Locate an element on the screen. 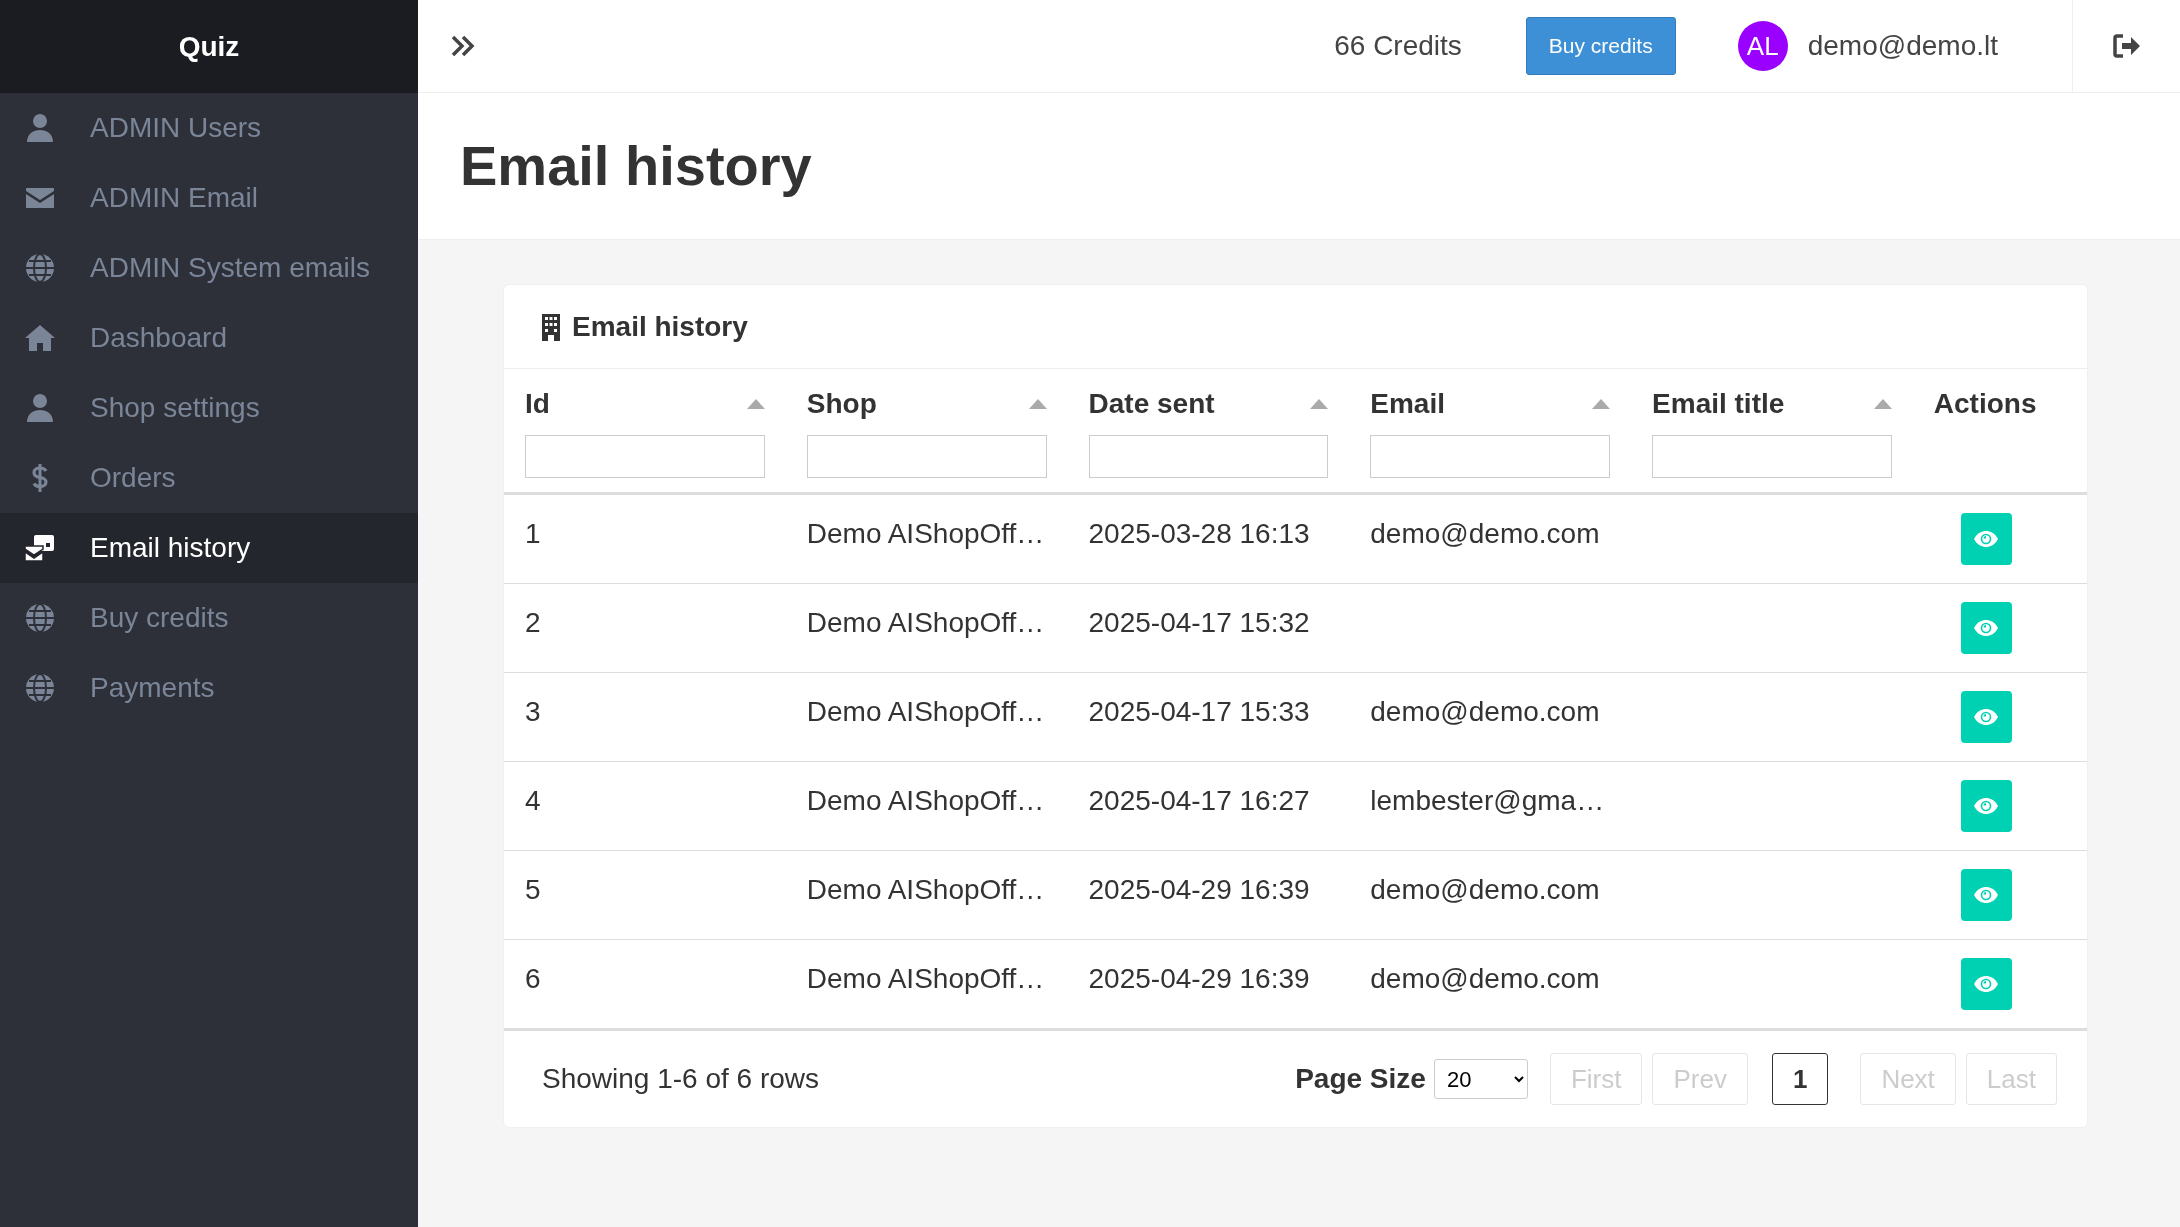 The width and height of the screenshot is (2180, 1227). page-title: Email history is located at coordinates (636, 166).